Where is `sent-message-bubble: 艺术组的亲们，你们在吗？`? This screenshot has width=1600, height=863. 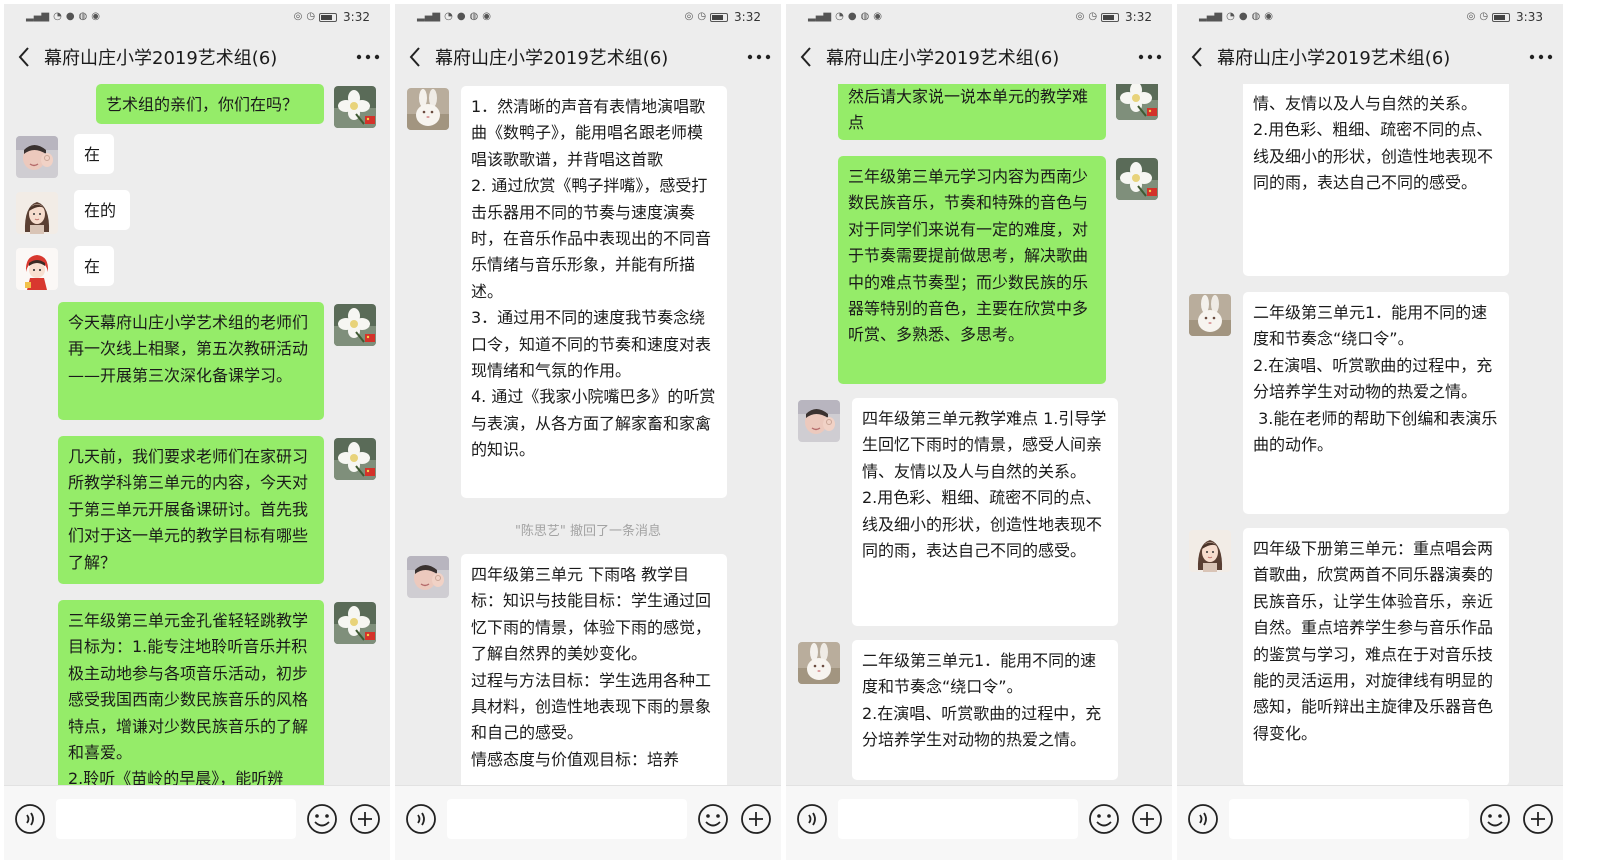 sent-message-bubble: 艺术组的亲们，你们在吗？ is located at coordinates (210, 104).